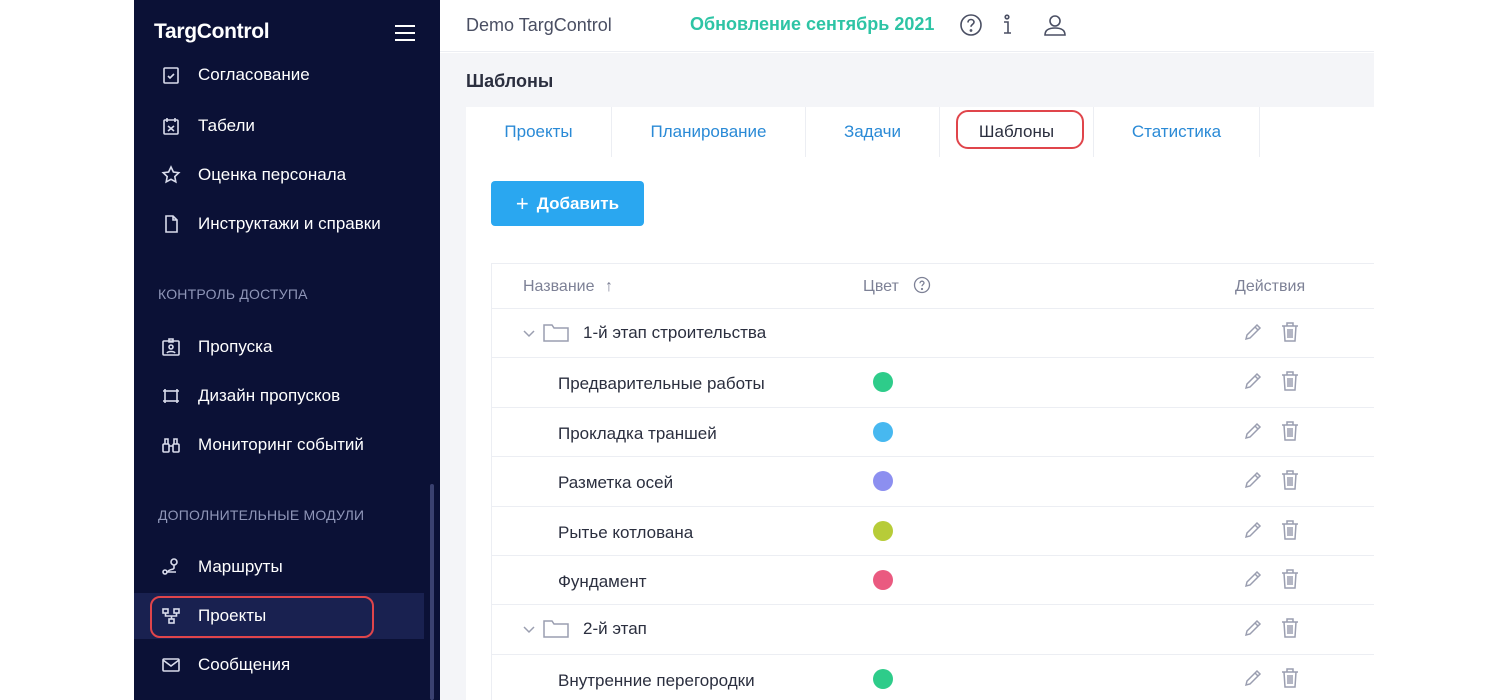  What do you see at coordinates (279, 126) in the screenshot?
I see `sidebar-item-timesheets: Табели` at bounding box center [279, 126].